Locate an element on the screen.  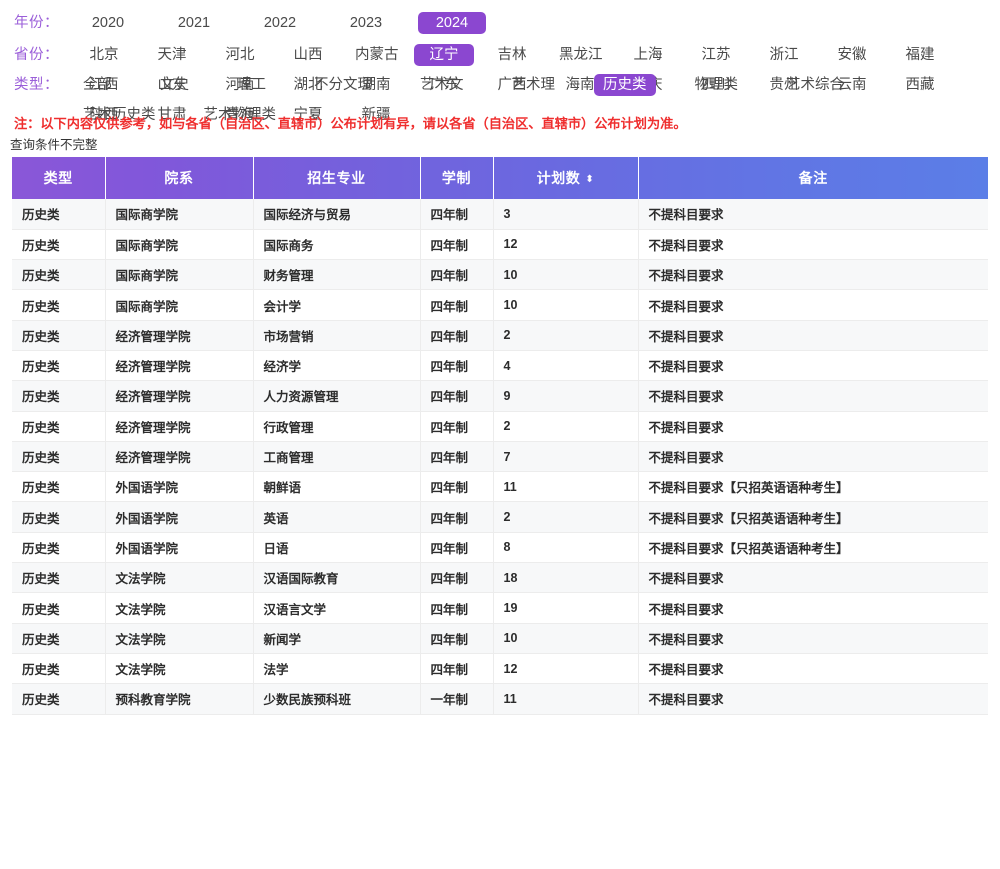
cell-major: 市场营销 is located at coordinates (337, 335).